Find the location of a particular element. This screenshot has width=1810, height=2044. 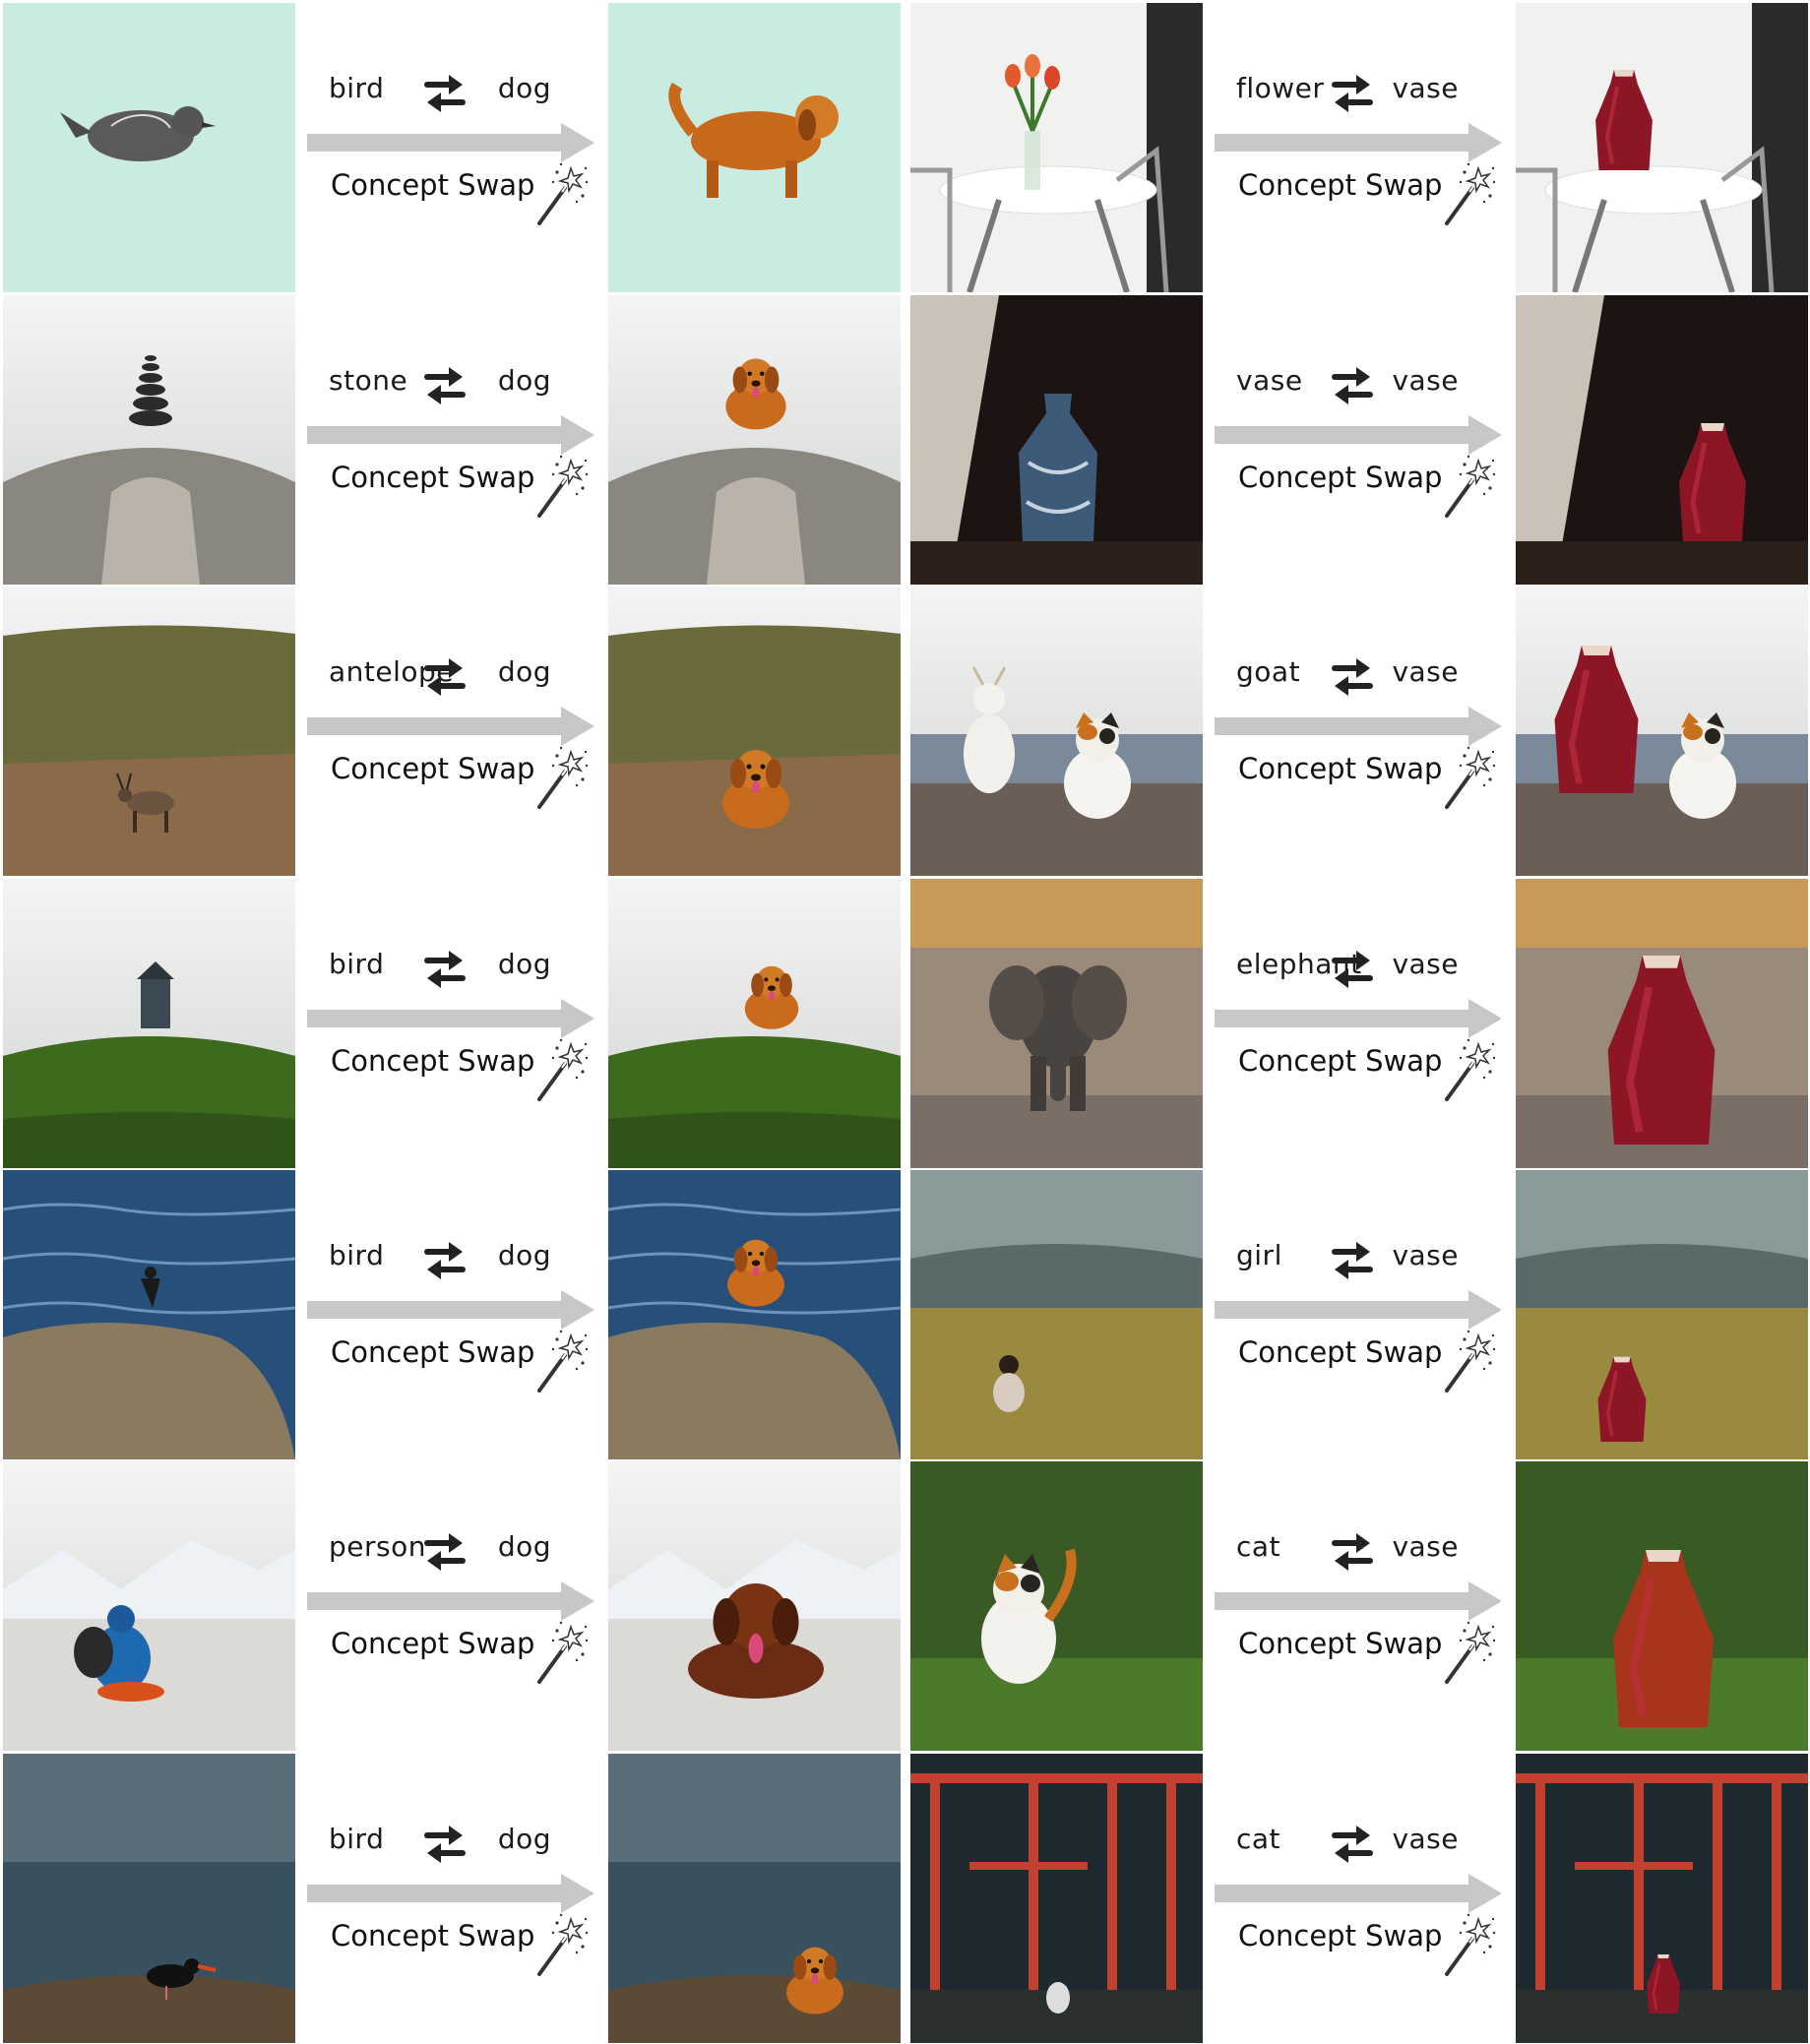

source-concept-label: girl is located at coordinates (1259, 1255).